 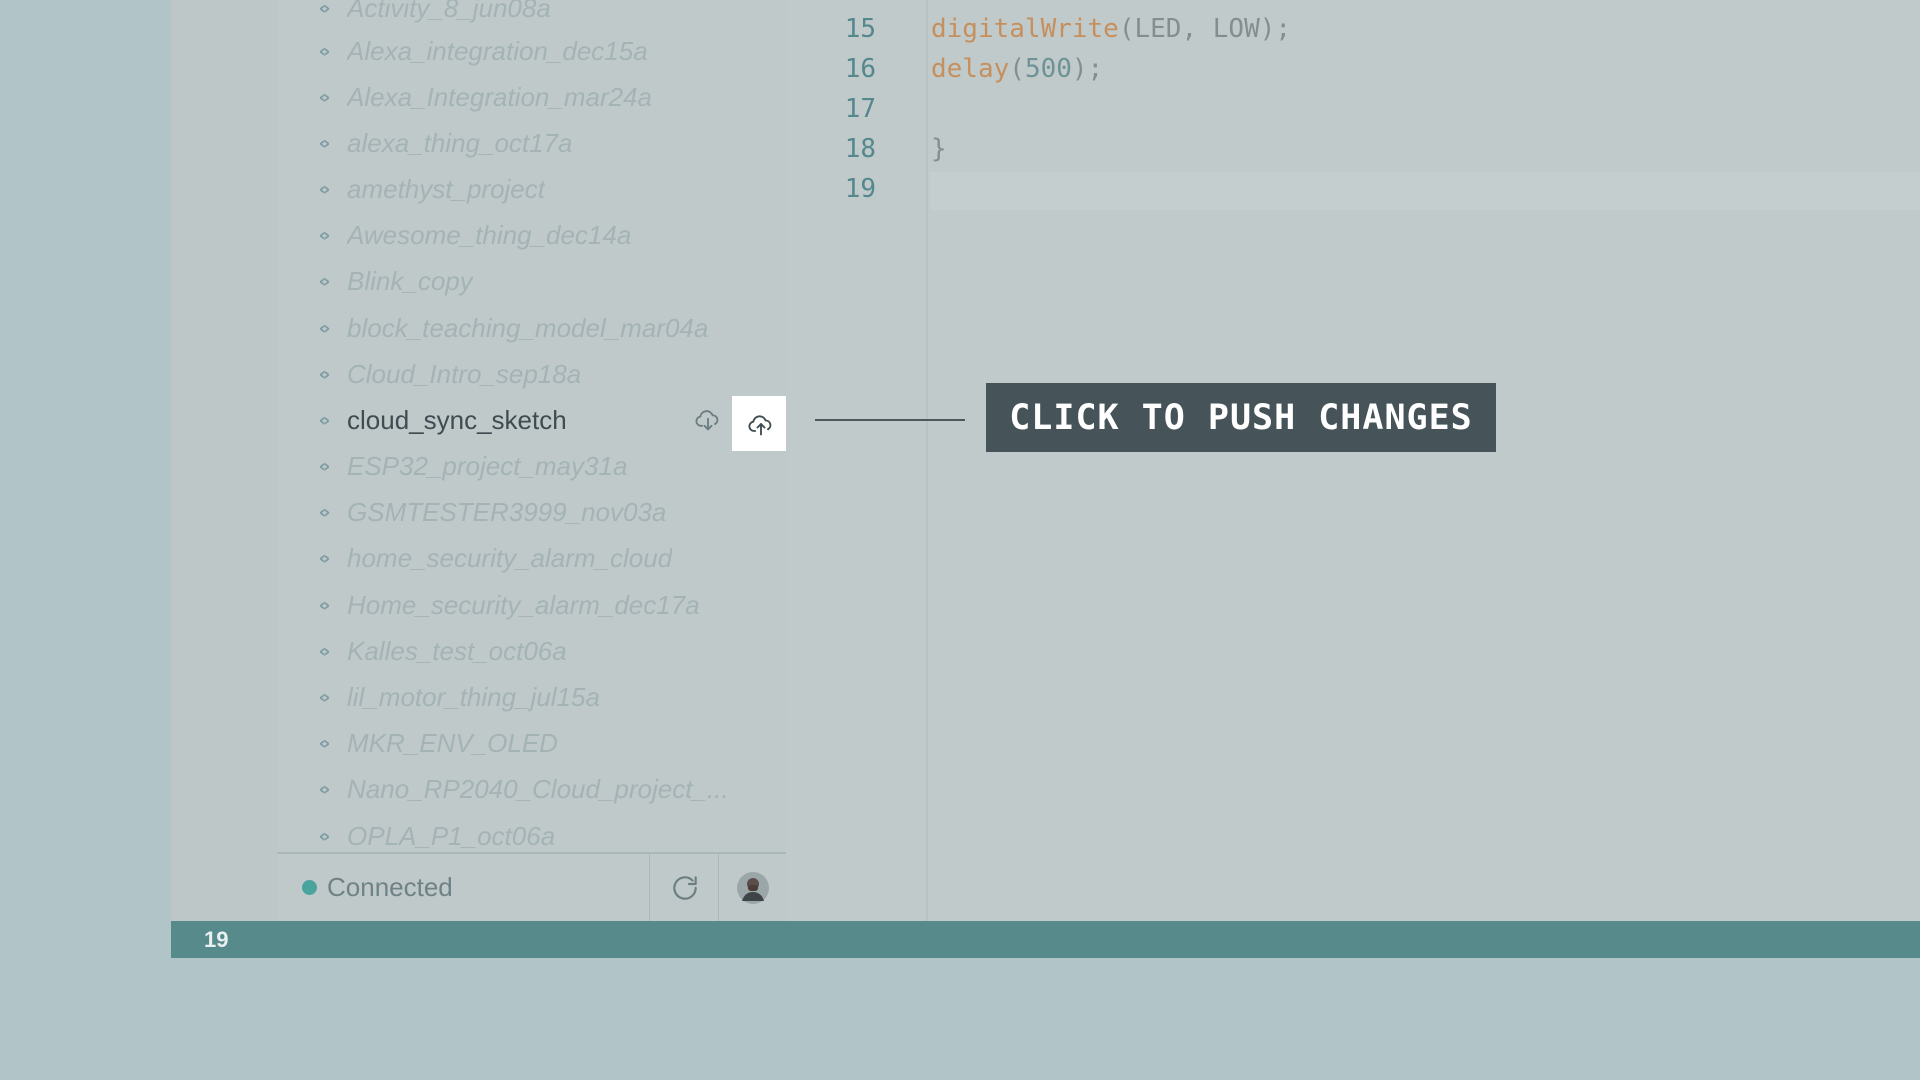 What do you see at coordinates (390, 887) in the screenshot?
I see `connection-status-label: Connected` at bounding box center [390, 887].